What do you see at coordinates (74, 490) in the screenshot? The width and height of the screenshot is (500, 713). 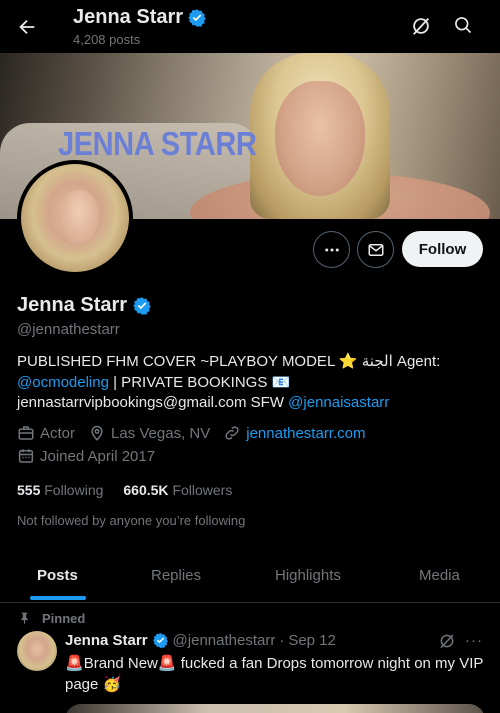 I see `following-label: Following` at bounding box center [74, 490].